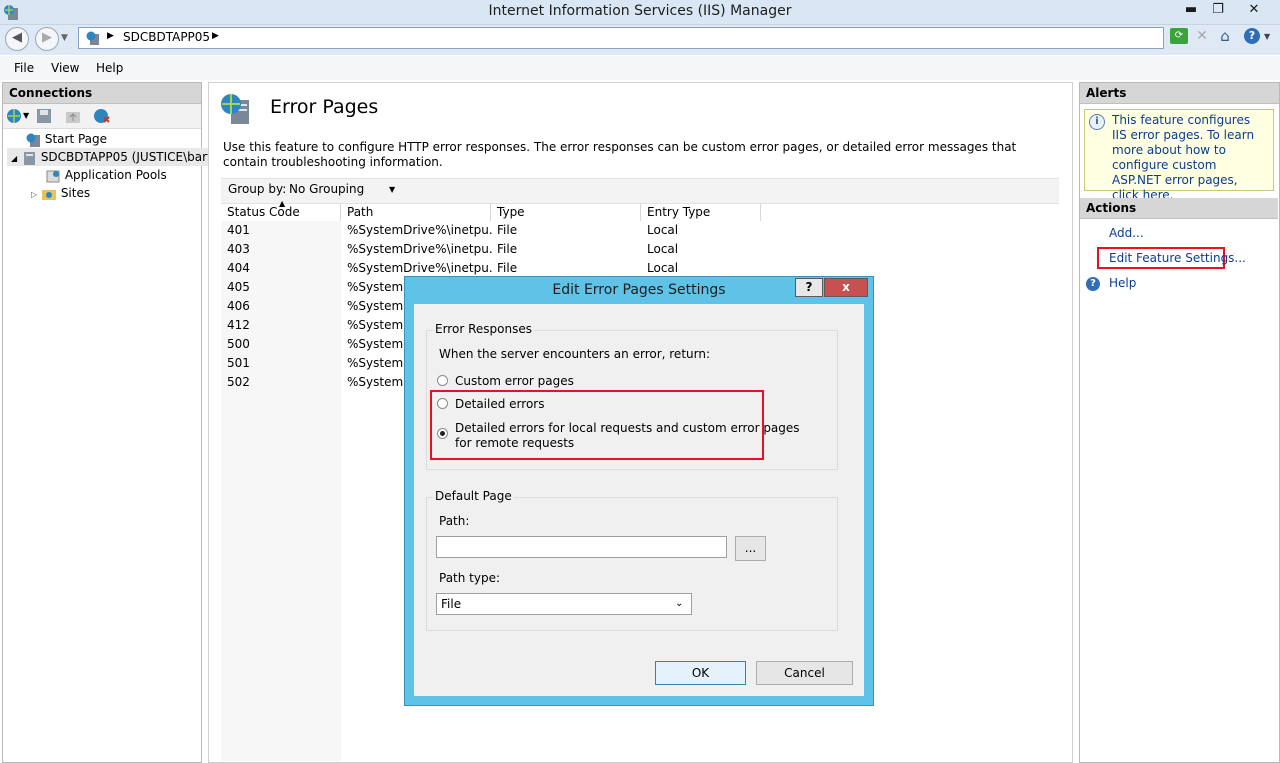 The height and width of the screenshot is (763, 1280). What do you see at coordinates (640, 249) in the screenshot?
I see `table-row: 403 %SystemDrive%\inetpu... File Local` at bounding box center [640, 249].